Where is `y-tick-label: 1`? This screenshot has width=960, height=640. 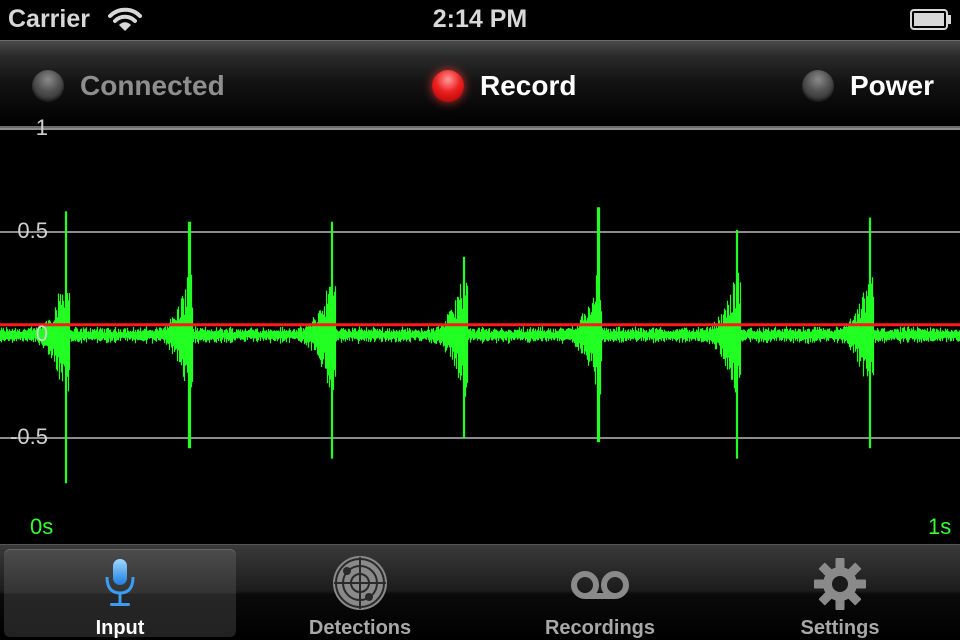
y-tick-label: 1 is located at coordinates (41, 127).